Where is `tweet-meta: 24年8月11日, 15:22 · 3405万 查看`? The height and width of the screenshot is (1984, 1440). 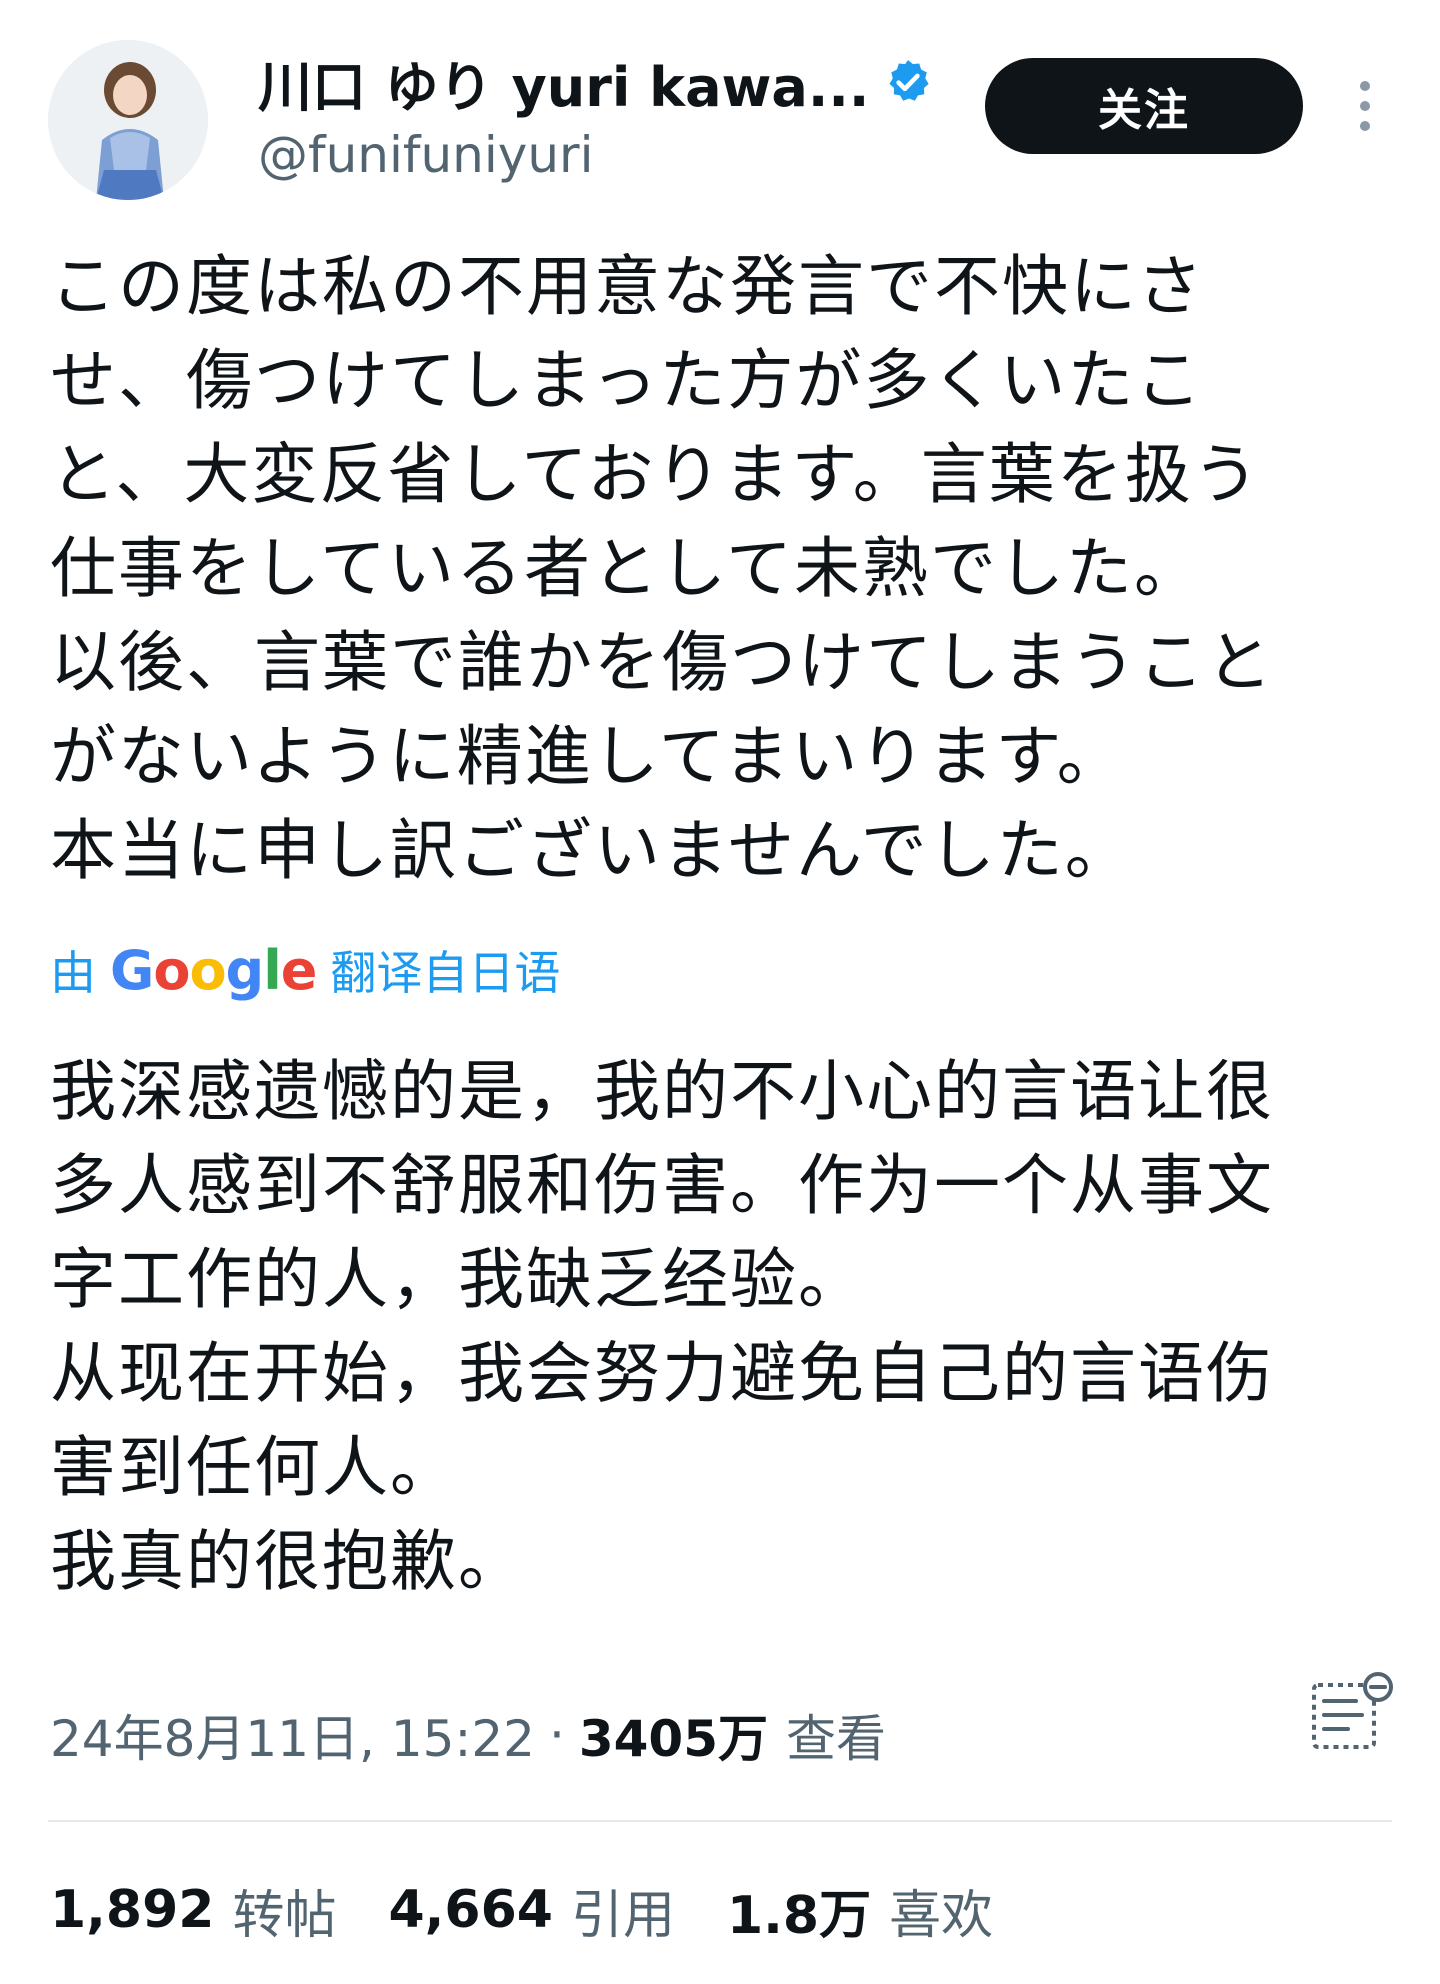
tweet-meta: 24年8月11日, 15:22 · 3405万 查看 is located at coordinates (468, 1735).